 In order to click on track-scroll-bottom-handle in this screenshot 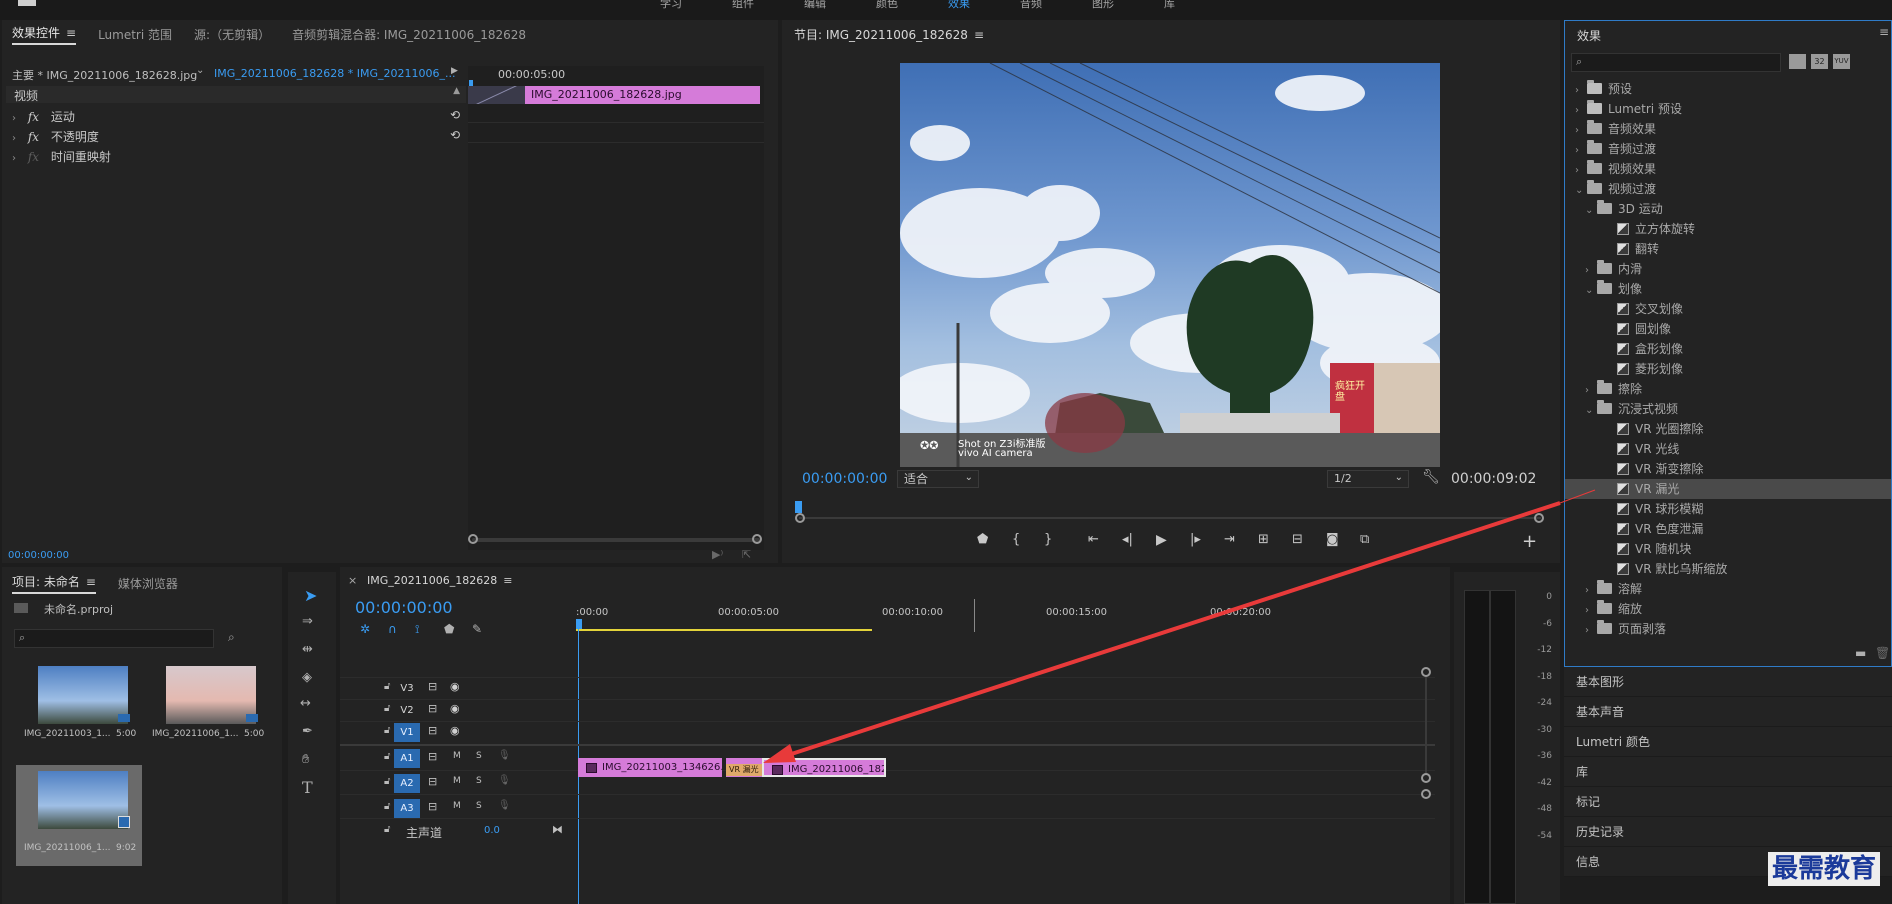, I will do `click(1426, 778)`.